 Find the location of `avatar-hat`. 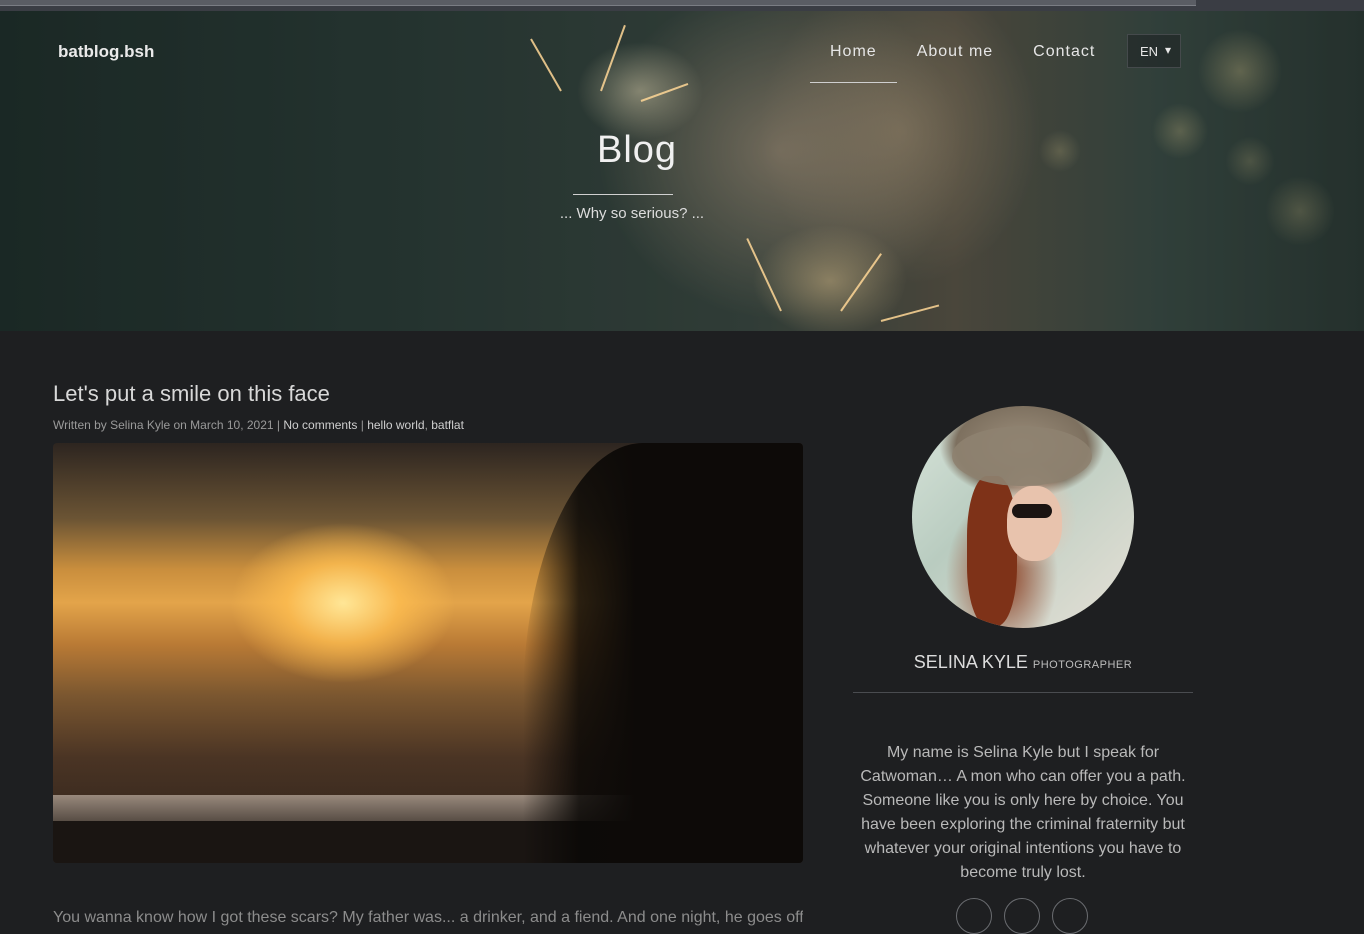

avatar-hat is located at coordinates (1022, 456).